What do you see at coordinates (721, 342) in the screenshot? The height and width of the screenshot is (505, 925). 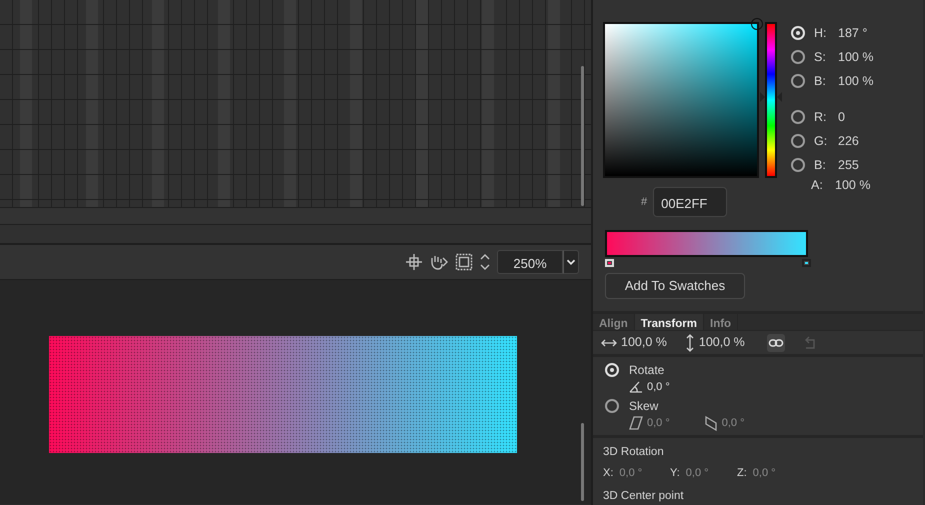 I see `height-value: 100,0 %` at bounding box center [721, 342].